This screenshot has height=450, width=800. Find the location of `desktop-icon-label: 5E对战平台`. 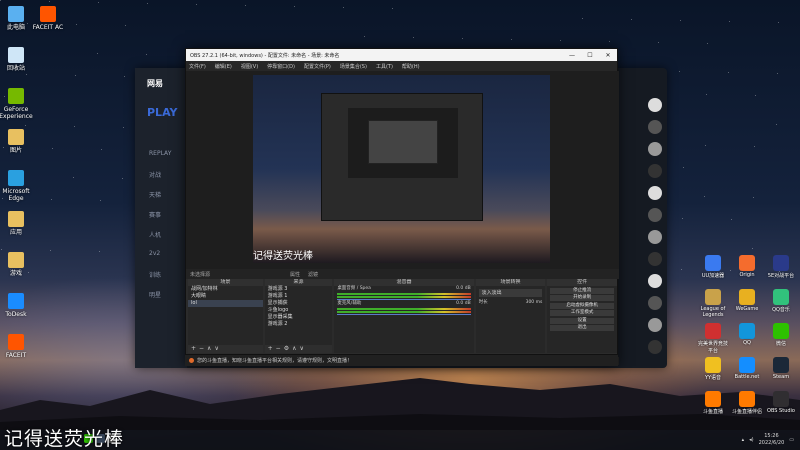

desktop-icon-label: 5E对战平台 is located at coordinates (781, 276).